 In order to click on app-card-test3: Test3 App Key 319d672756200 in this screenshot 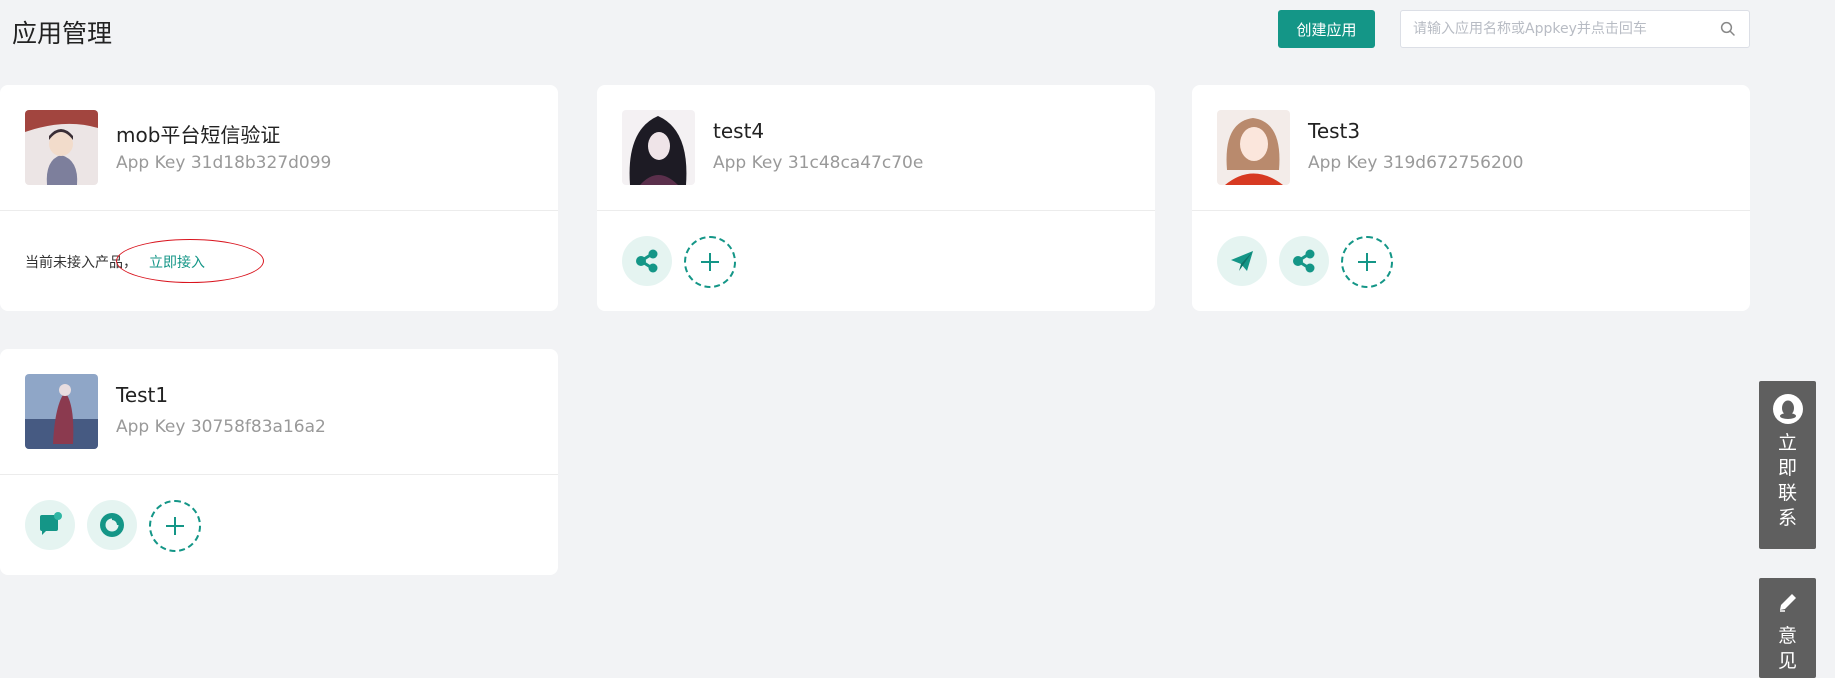, I will do `click(1471, 198)`.